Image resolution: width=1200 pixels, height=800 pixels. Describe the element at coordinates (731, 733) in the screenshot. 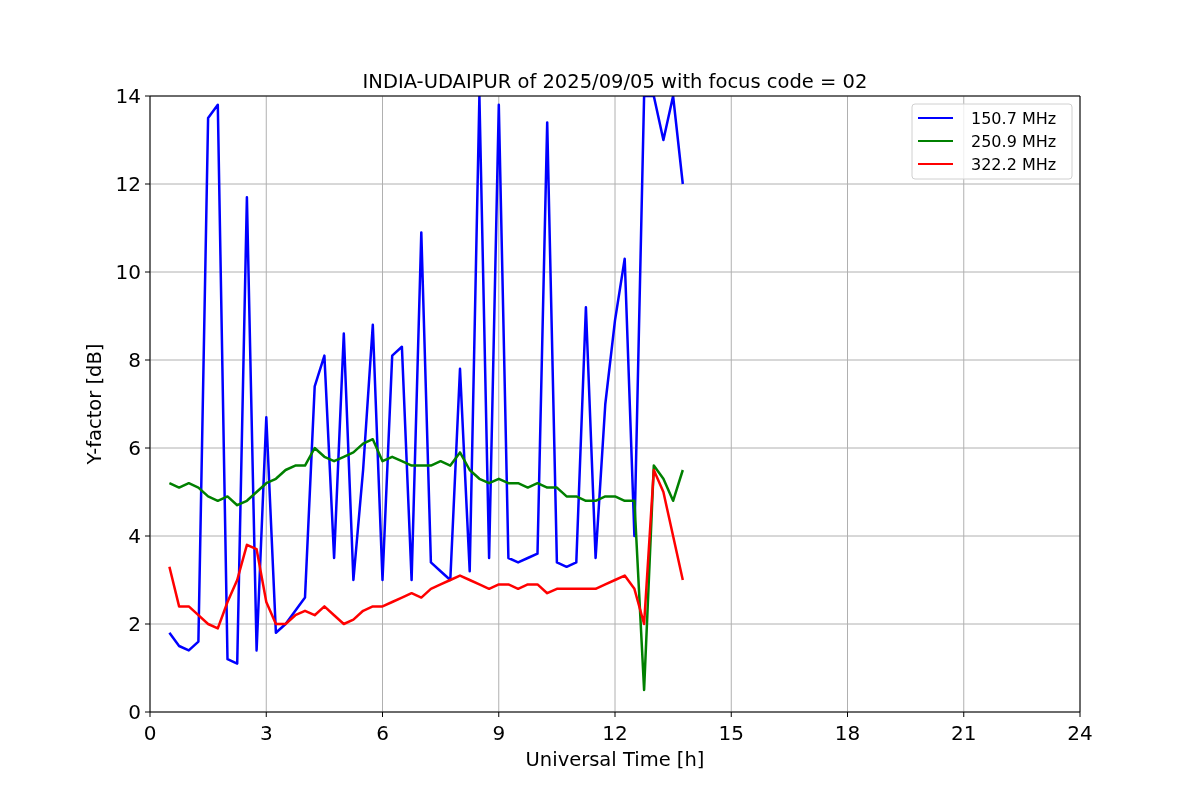

I see `x-tick-label: 15` at that location.